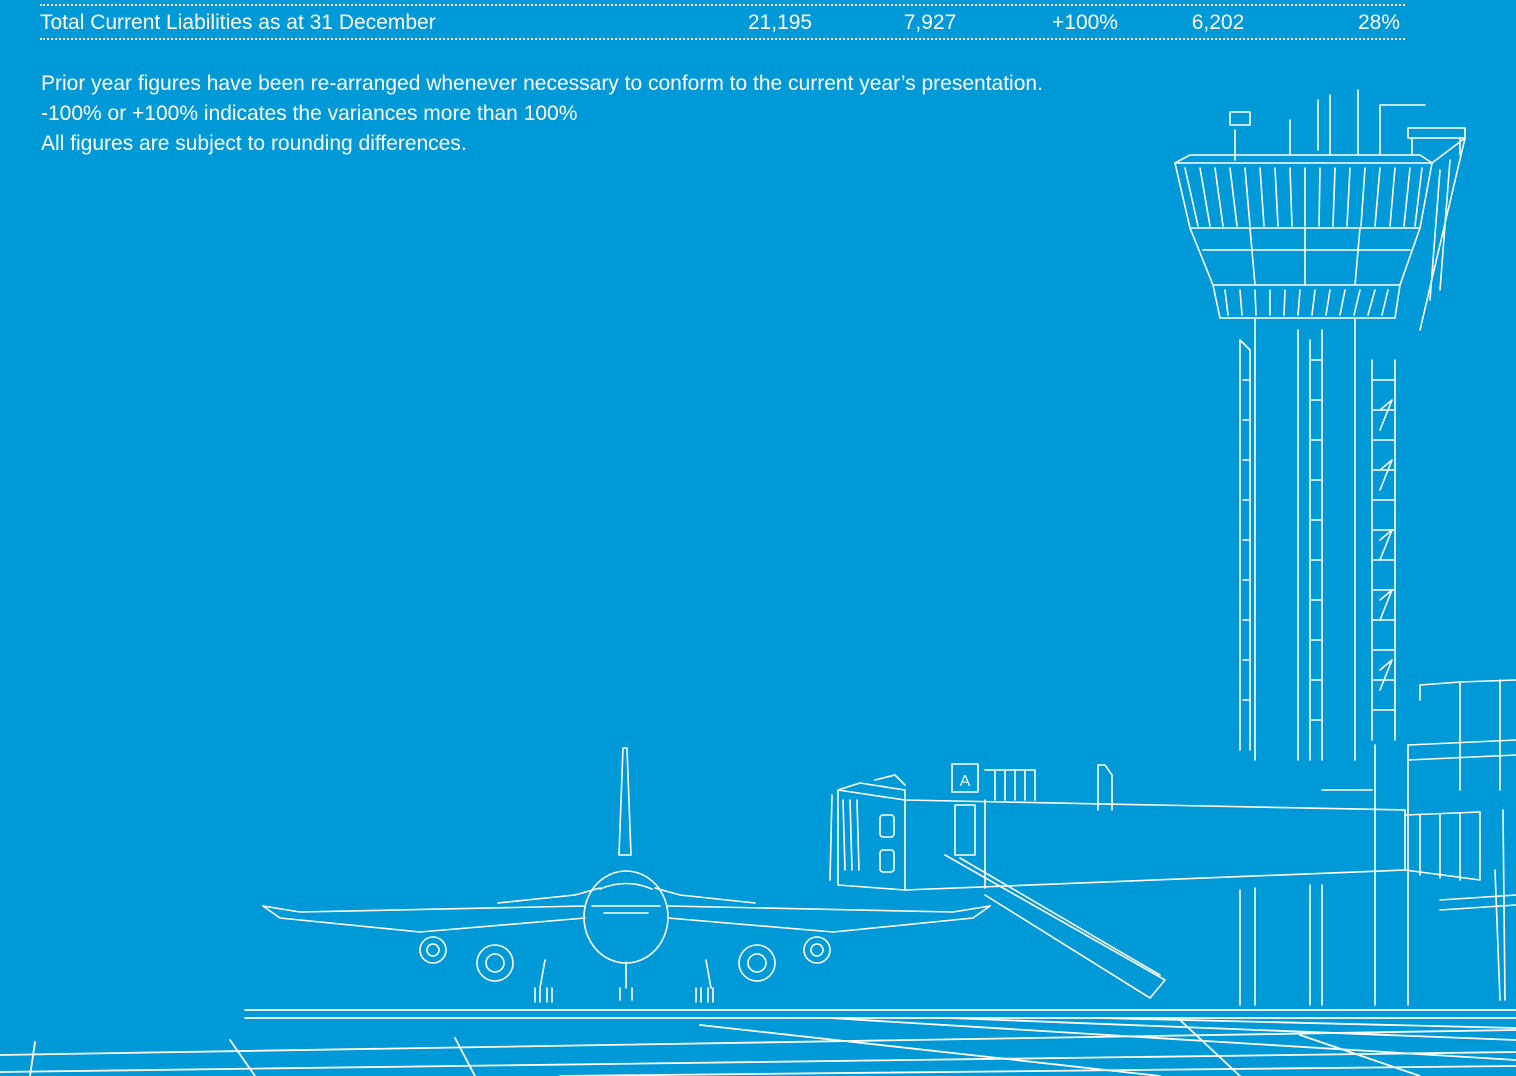 This screenshot has height=1076, width=1516. What do you see at coordinates (722, 5) in the screenshot?
I see `dotted-rule-top` at bounding box center [722, 5].